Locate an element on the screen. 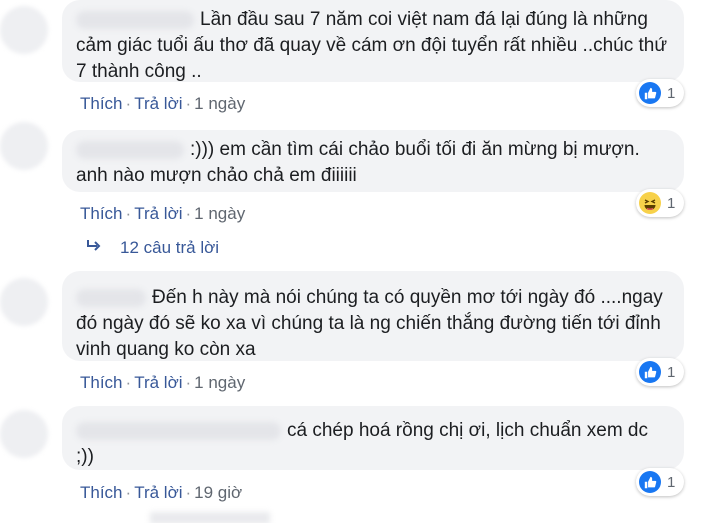 This screenshot has width=719, height=523. view-replies-link: 12 câu trả lời is located at coordinates (152, 248).